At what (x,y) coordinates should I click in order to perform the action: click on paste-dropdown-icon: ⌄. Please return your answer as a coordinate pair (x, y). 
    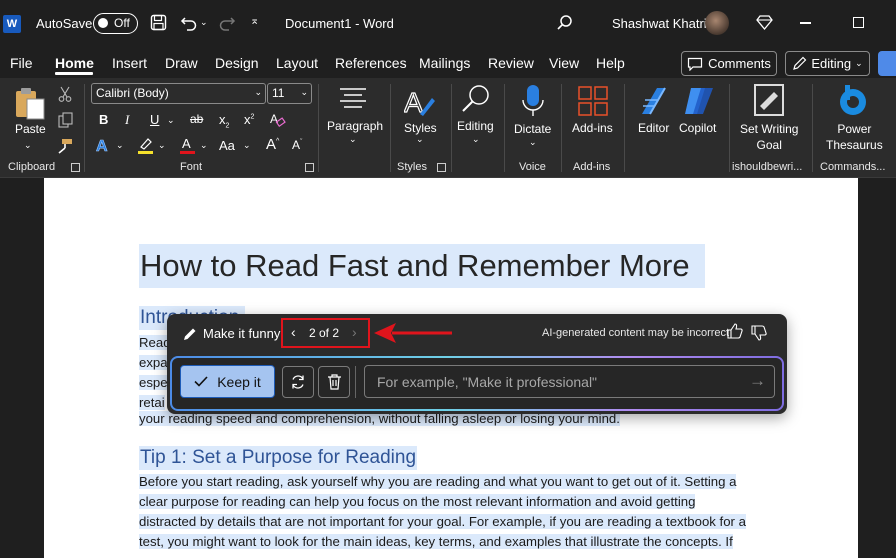
    Looking at the image, I should click on (28, 145).